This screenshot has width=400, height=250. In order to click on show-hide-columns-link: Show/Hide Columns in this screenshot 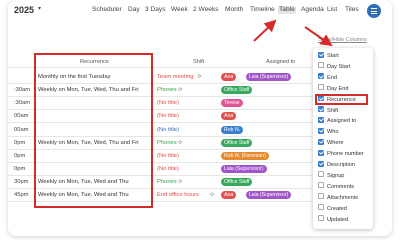, I will do `click(342, 40)`.